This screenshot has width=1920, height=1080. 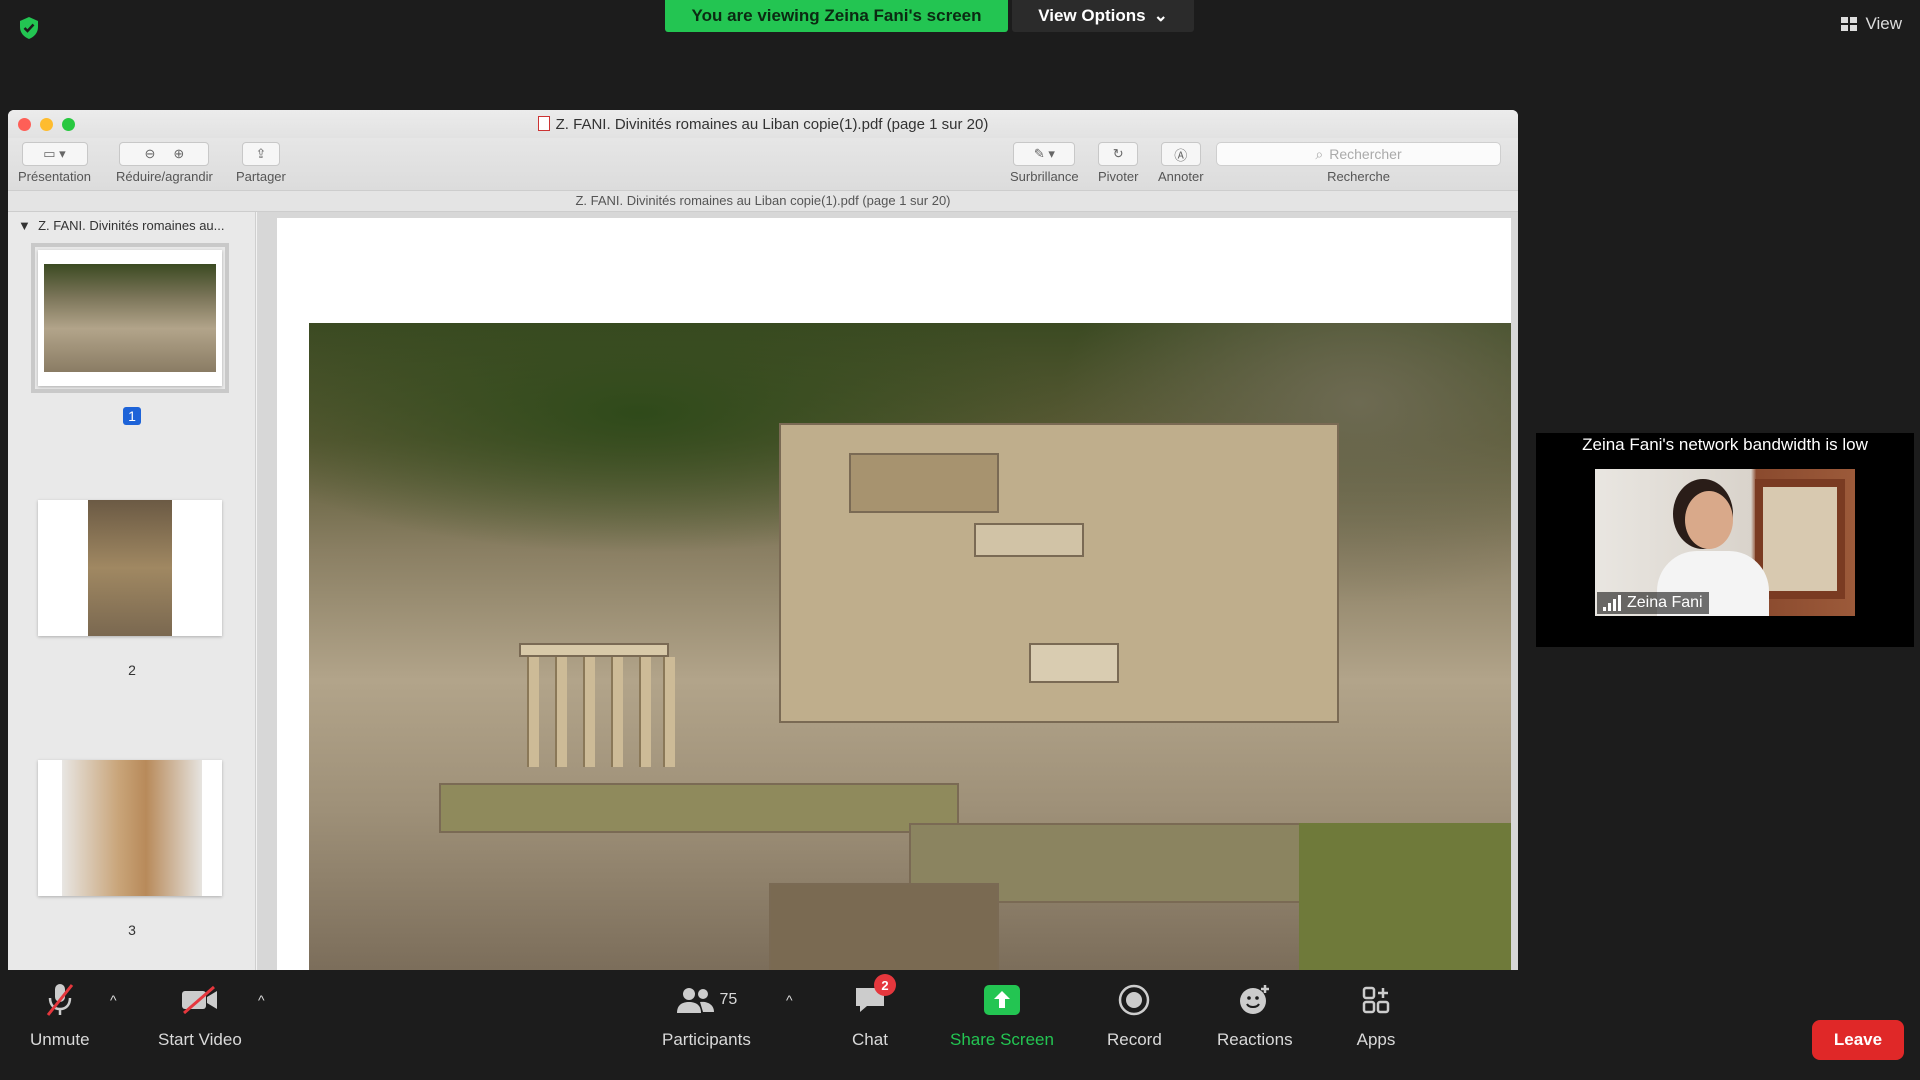 What do you see at coordinates (1255, 1000) in the screenshot?
I see `reactions-icon` at bounding box center [1255, 1000].